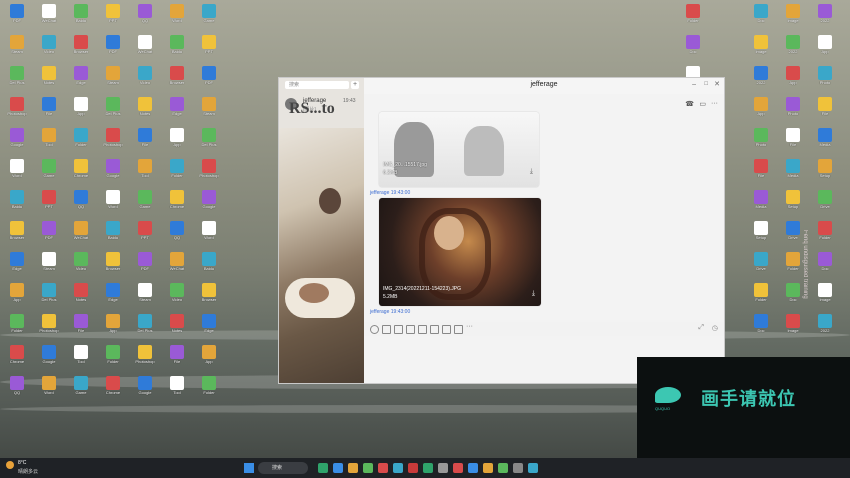  I want to click on photo-icon, so click(446, 329).